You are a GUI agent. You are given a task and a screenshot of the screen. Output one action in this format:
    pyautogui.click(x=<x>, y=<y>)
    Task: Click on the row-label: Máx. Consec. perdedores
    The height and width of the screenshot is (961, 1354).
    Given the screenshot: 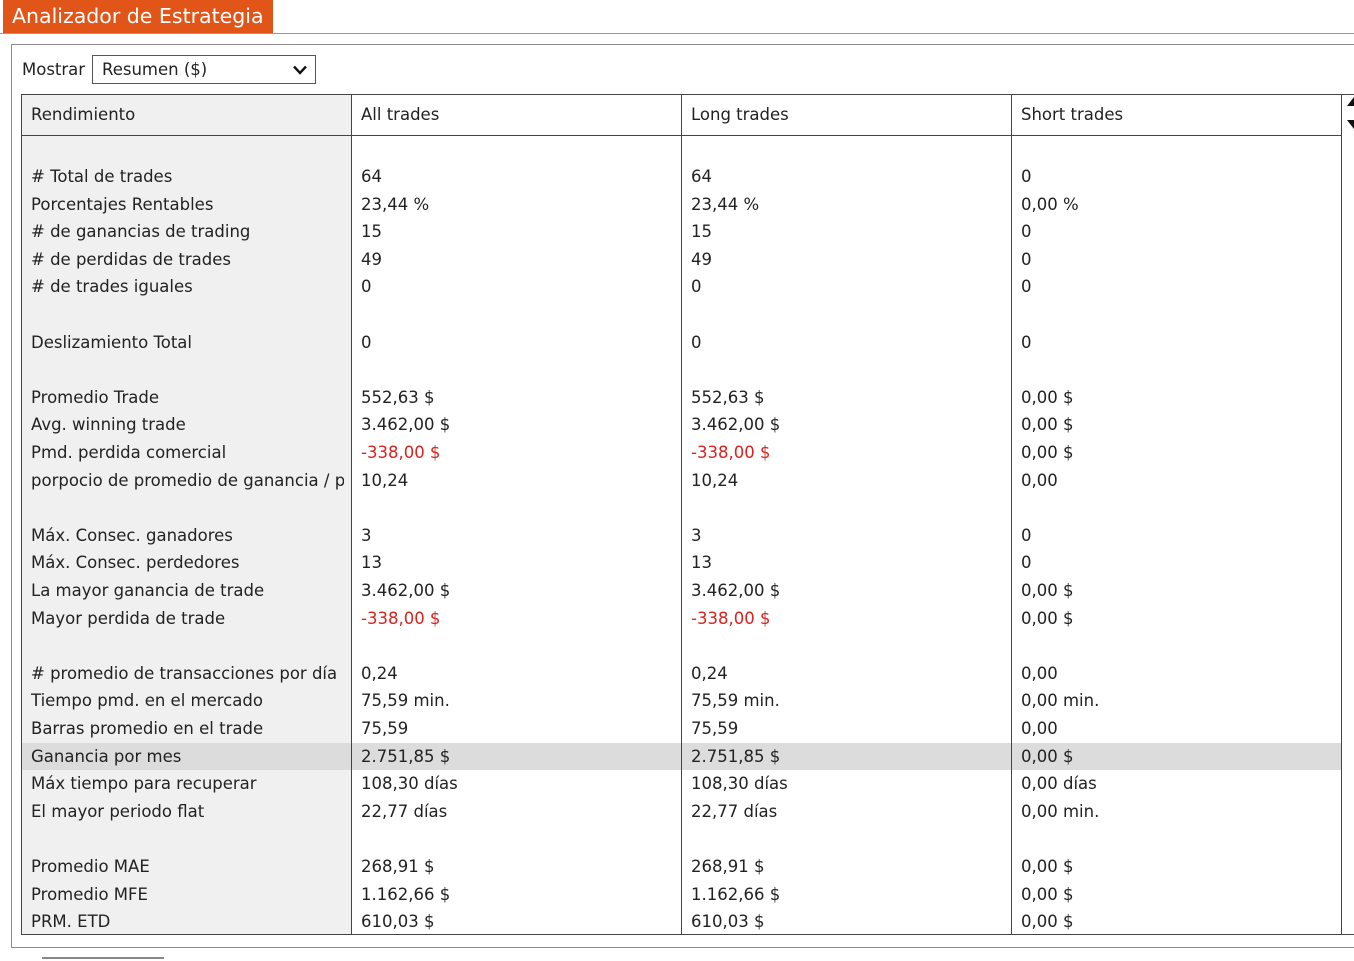 What is the action you would take?
    pyautogui.click(x=135, y=563)
    